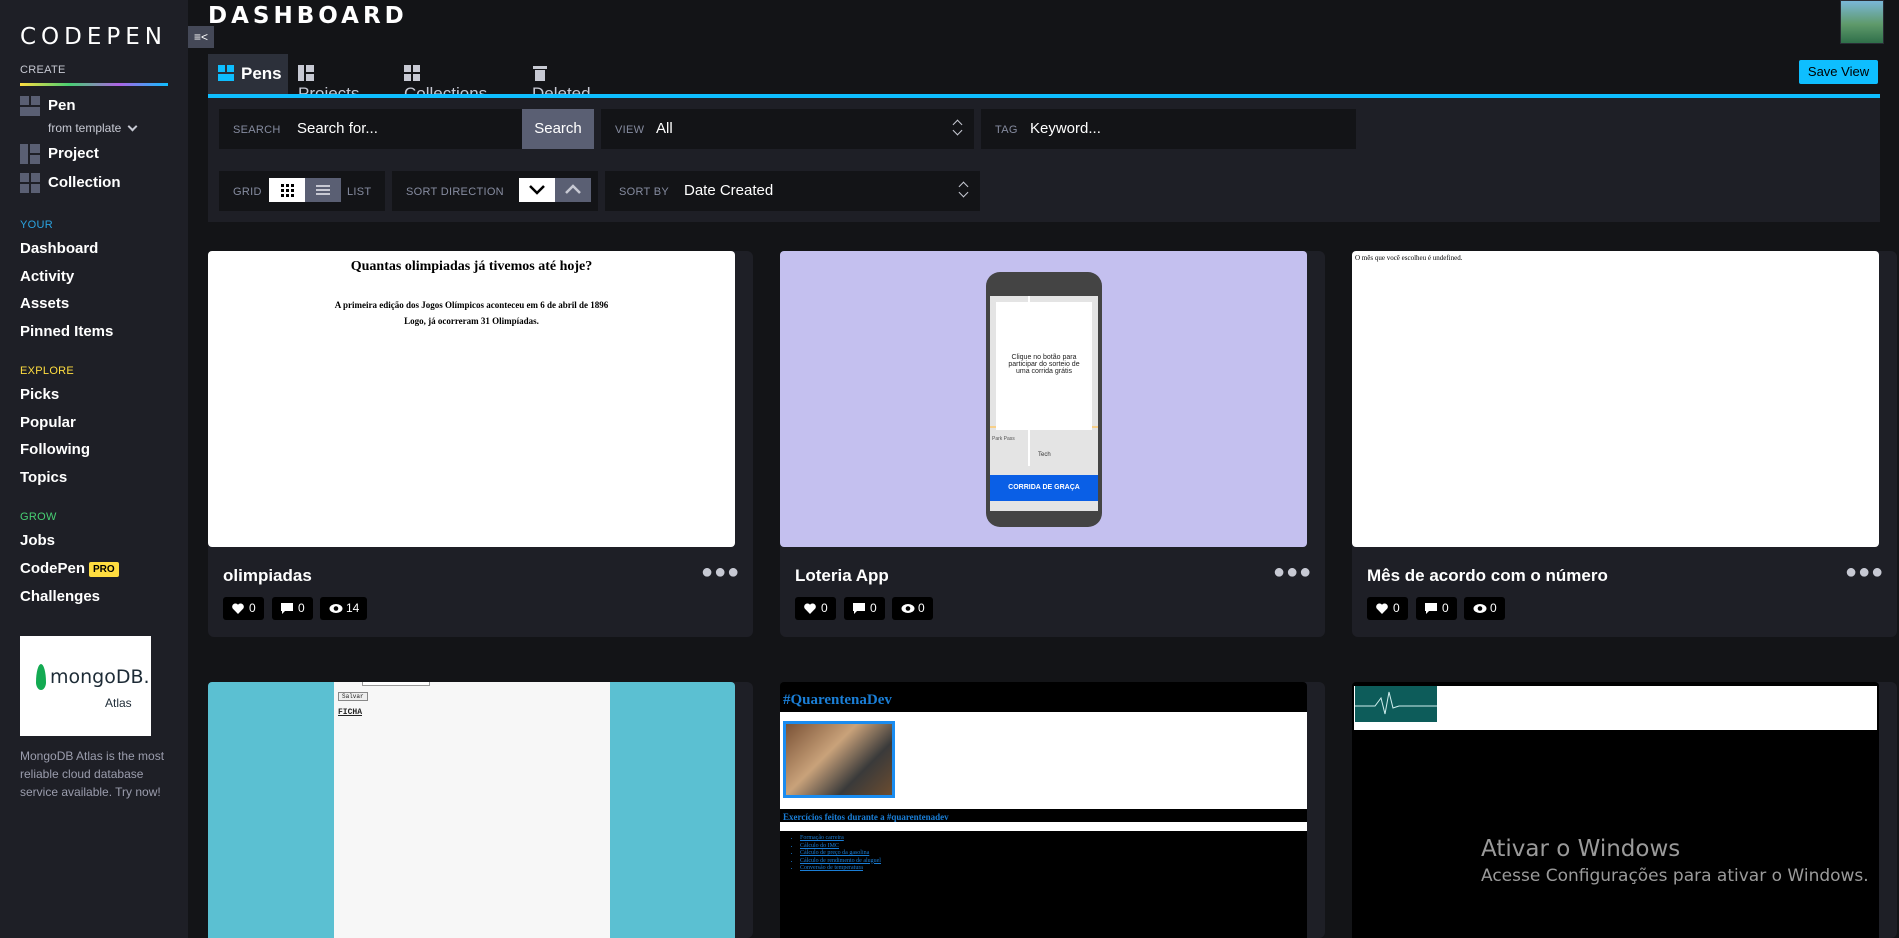 Image resolution: width=1899 pixels, height=938 pixels. I want to click on search-label: SEARCH, so click(257, 130).